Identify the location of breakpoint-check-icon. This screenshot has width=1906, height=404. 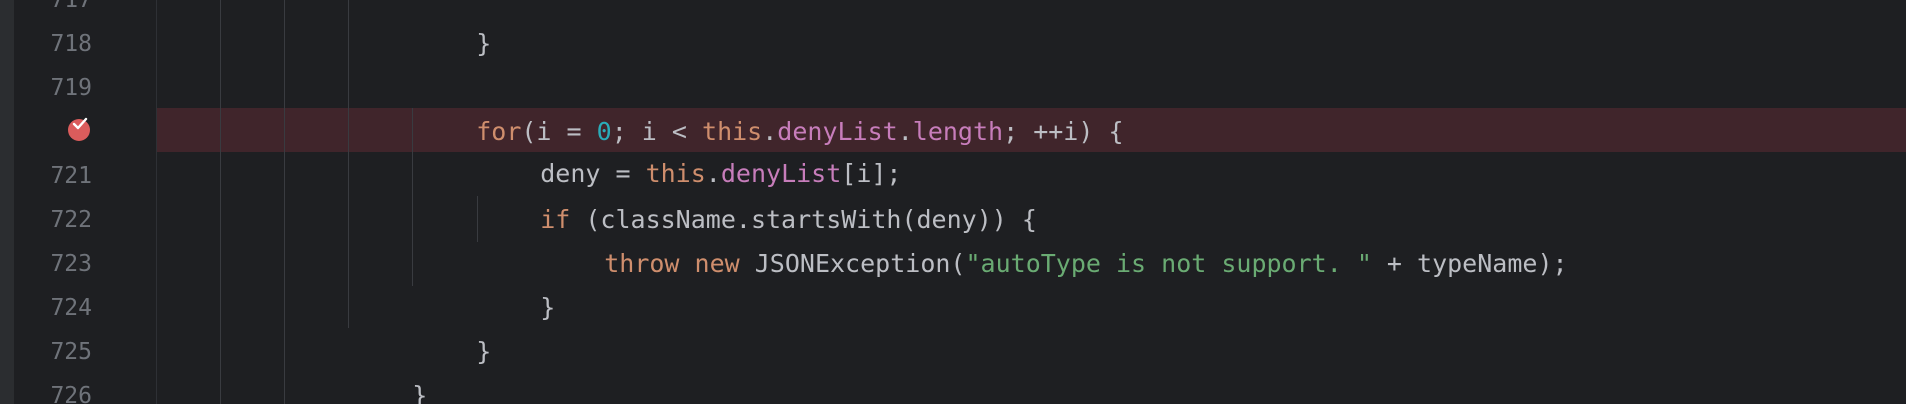
(79, 129).